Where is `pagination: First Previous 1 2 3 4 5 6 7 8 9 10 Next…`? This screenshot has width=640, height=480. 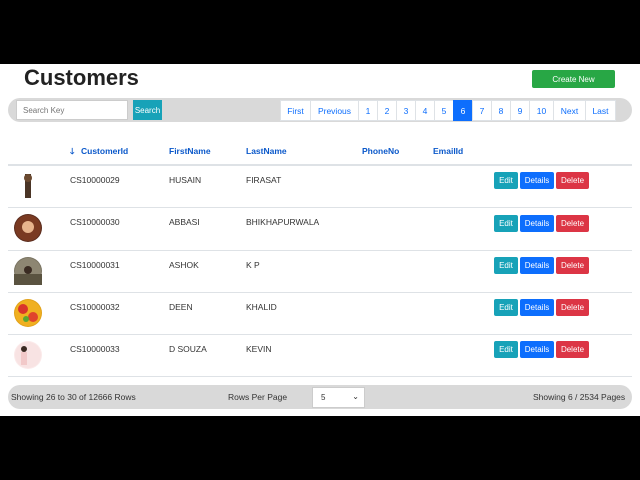 pagination: First Previous 1 2 3 4 5 6 7 8 9 10 Next… is located at coordinates (448, 110).